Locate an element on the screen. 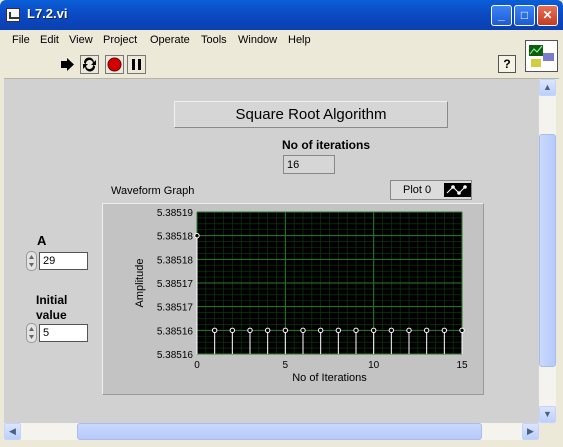  toolbar is located at coordinates (281, 65).